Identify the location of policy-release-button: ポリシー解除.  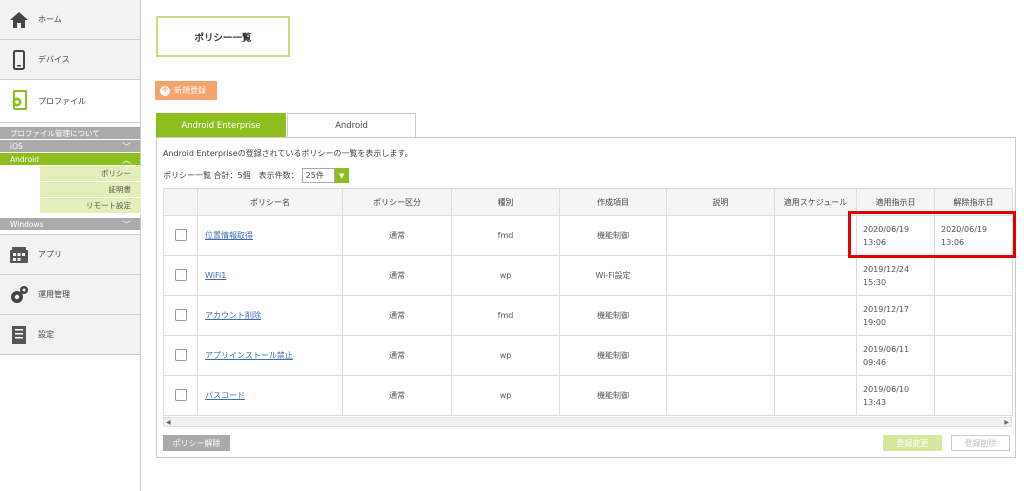
(196, 443).